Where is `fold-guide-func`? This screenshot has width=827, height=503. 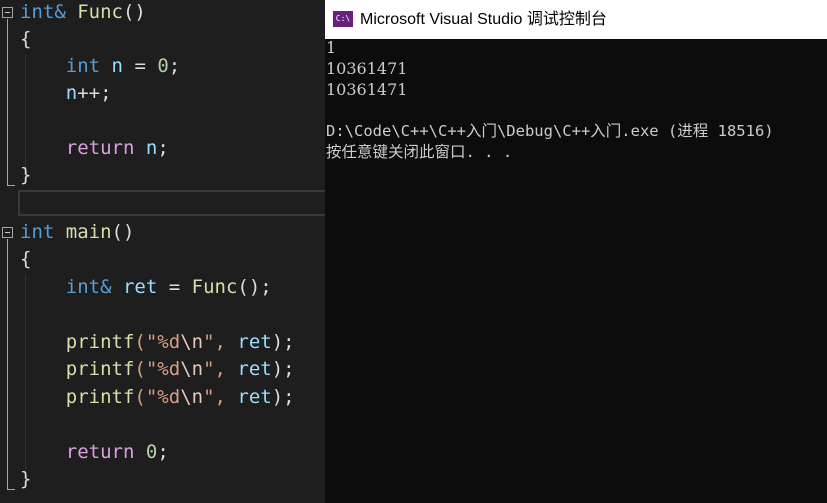 fold-guide-func is located at coordinates (7, 102).